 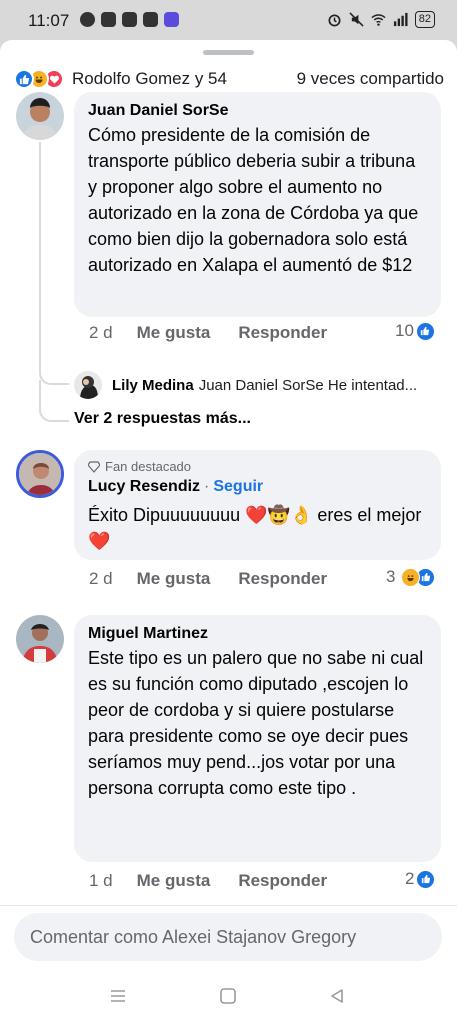 What do you see at coordinates (356, 19) in the screenshot?
I see `mute-icon` at bounding box center [356, 19].